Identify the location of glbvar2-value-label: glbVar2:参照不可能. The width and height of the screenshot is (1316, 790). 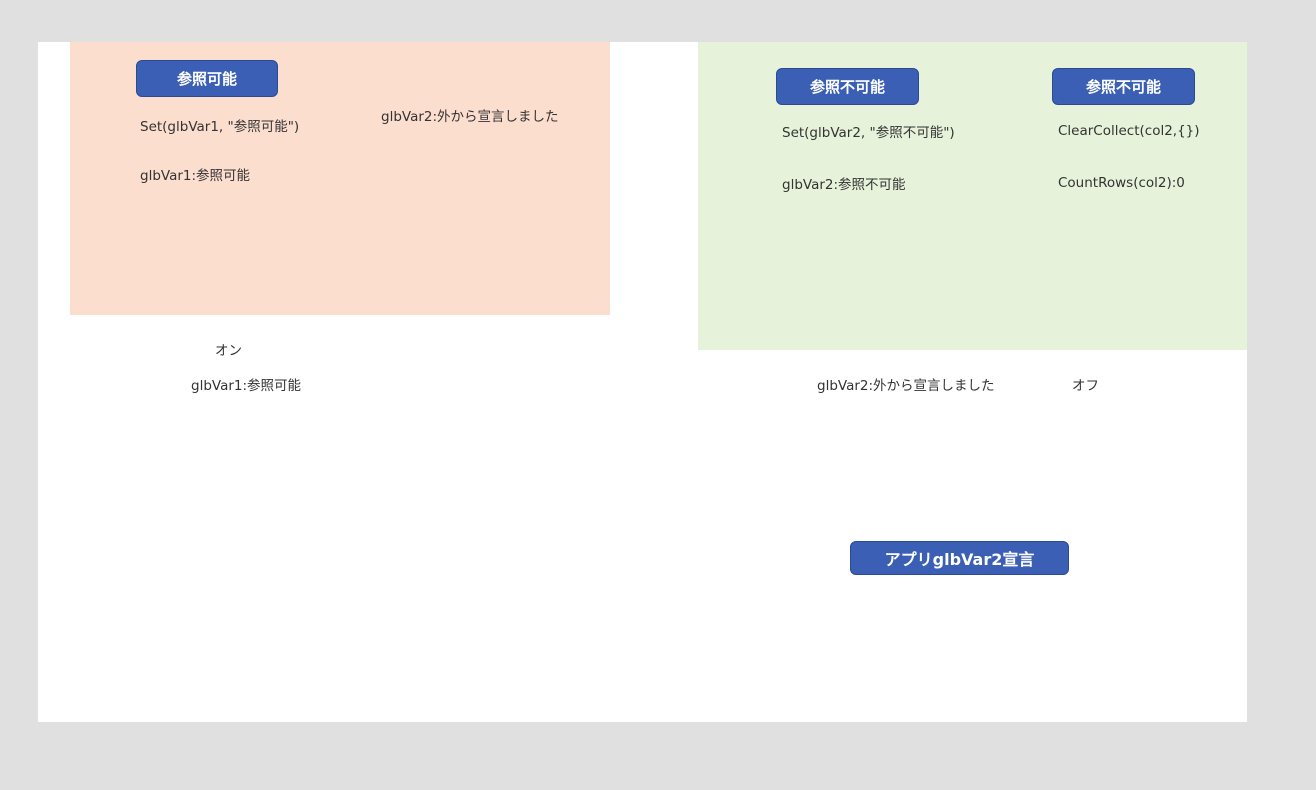
(844, 185).